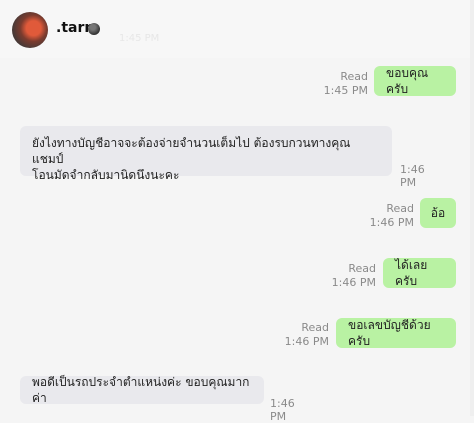  Describe the element at coordinates (396, 333) in the screenshot. I see `message-bubble: ขอเลขบัญชีด้วยครับ` at that location.